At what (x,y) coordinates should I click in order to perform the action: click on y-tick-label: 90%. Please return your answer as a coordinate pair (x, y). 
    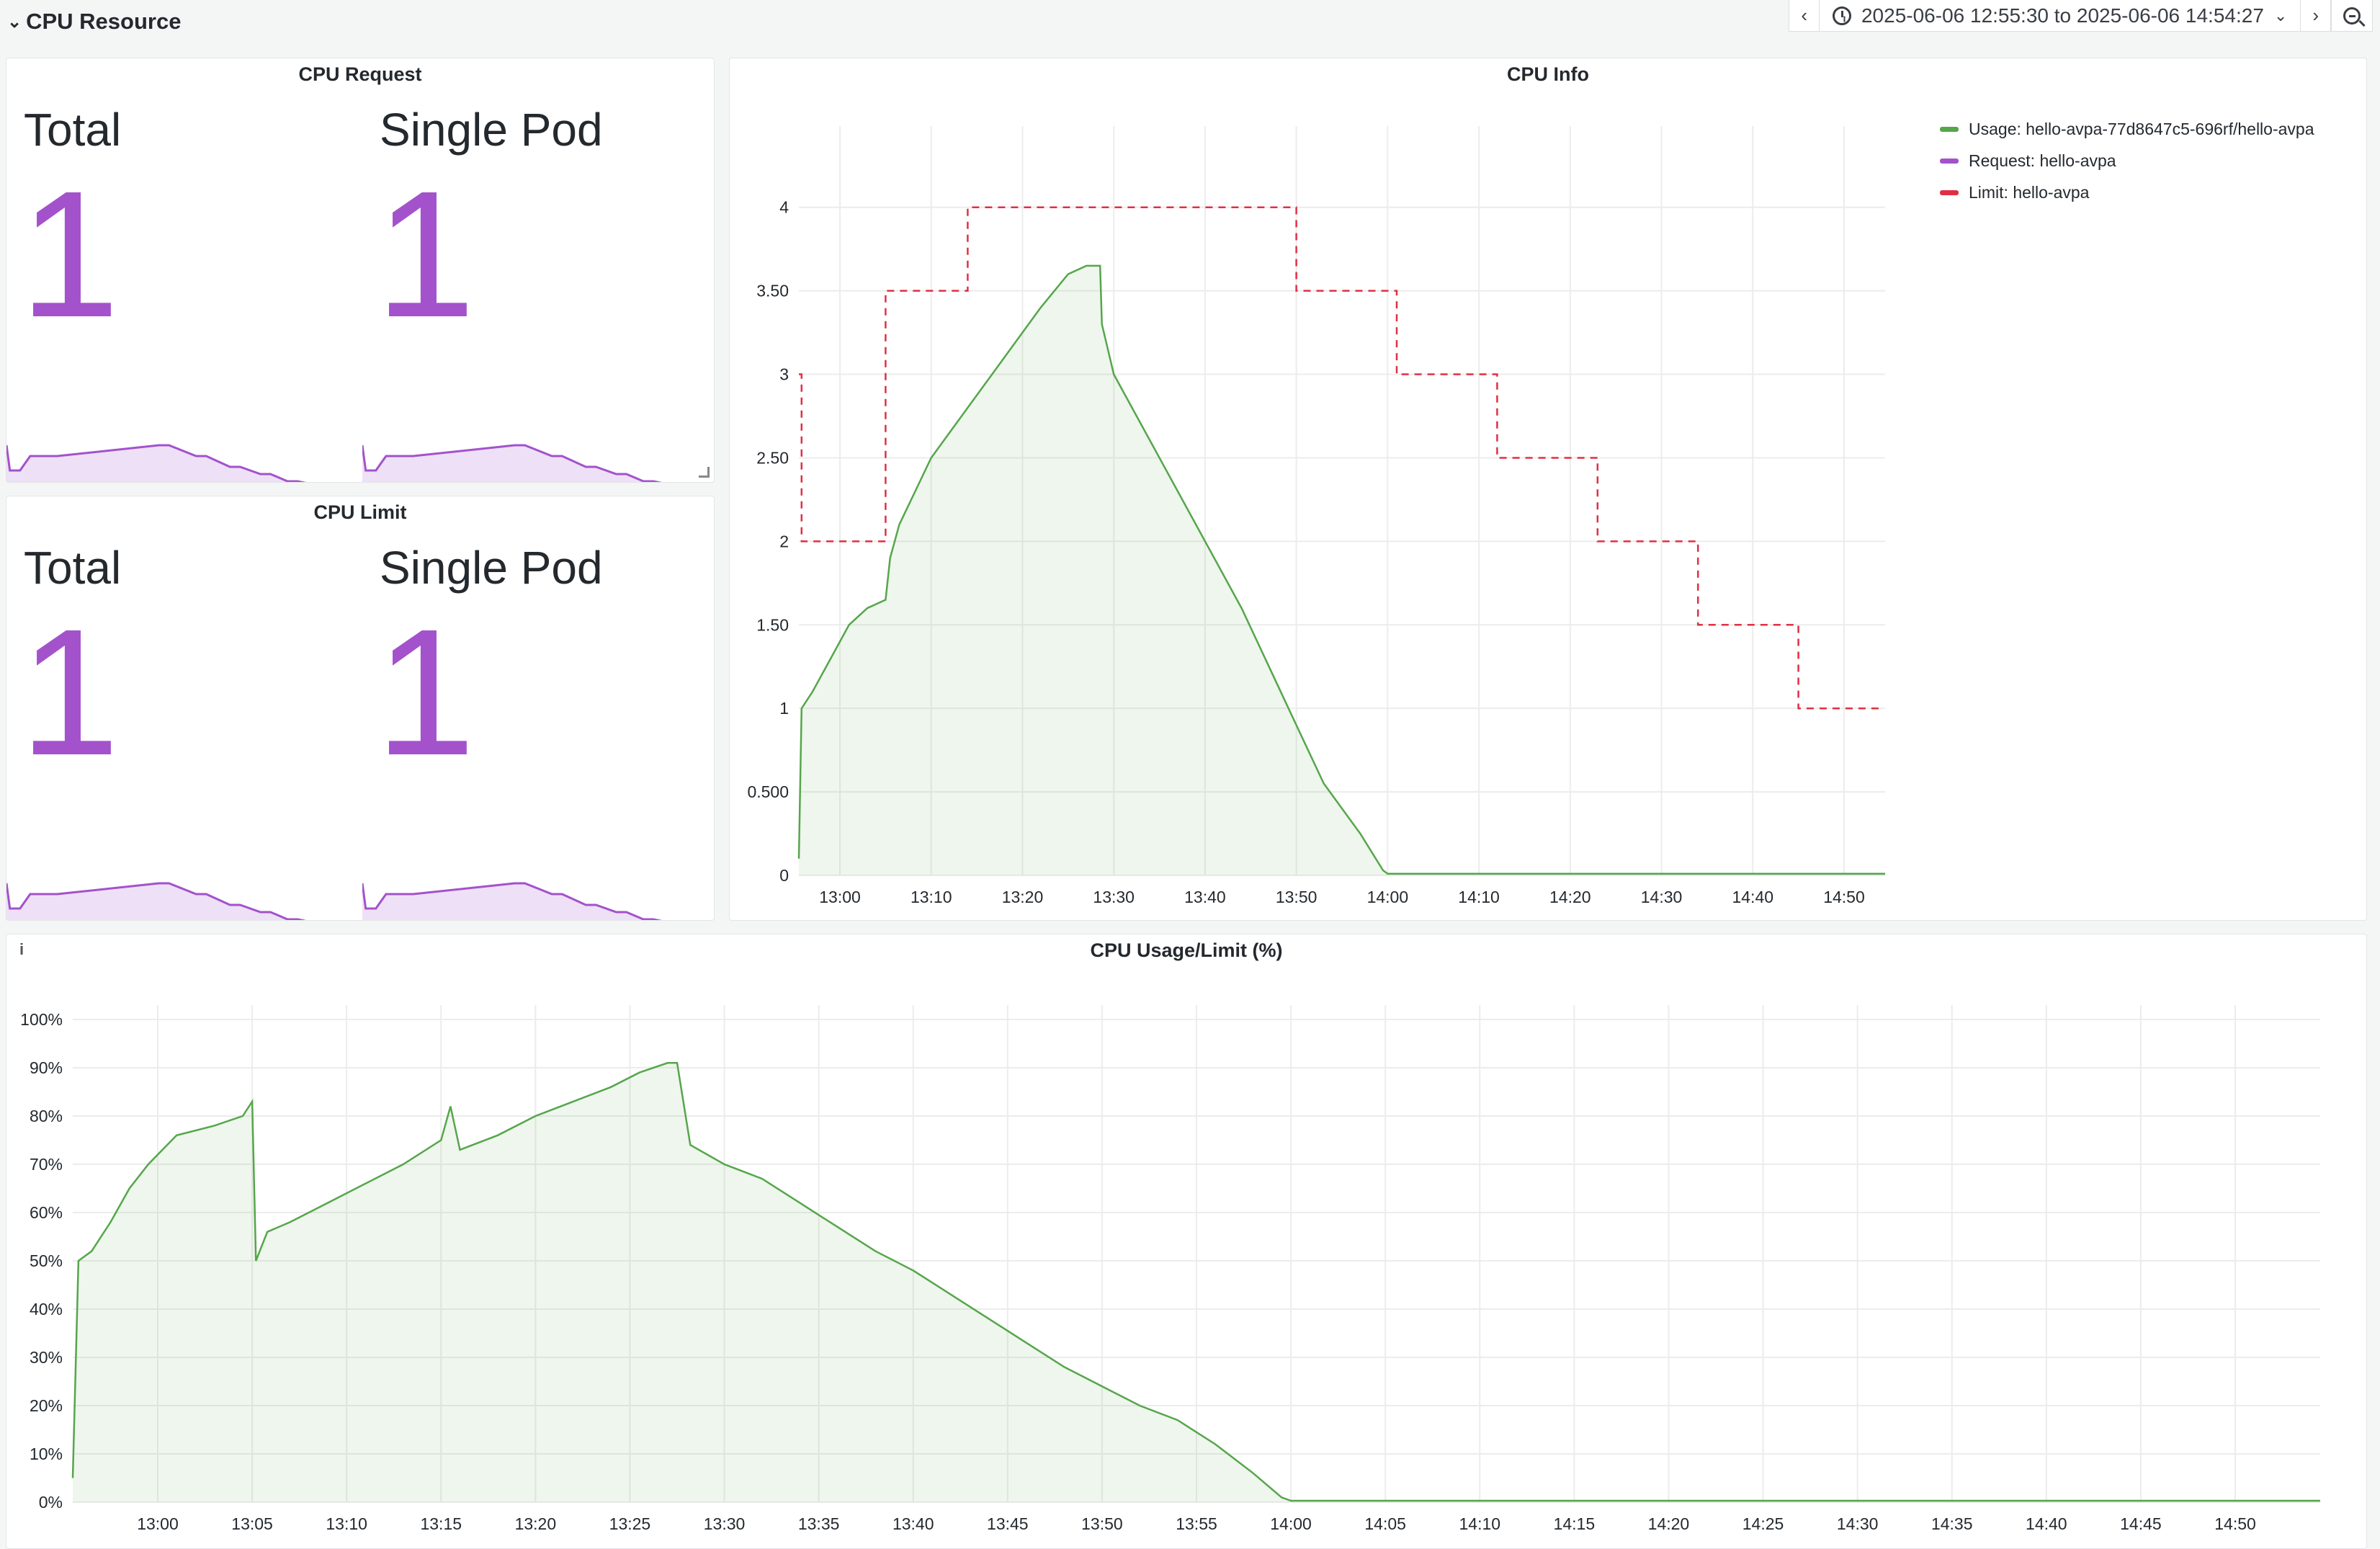
    Looking at the image, I should click on (46, 1067).